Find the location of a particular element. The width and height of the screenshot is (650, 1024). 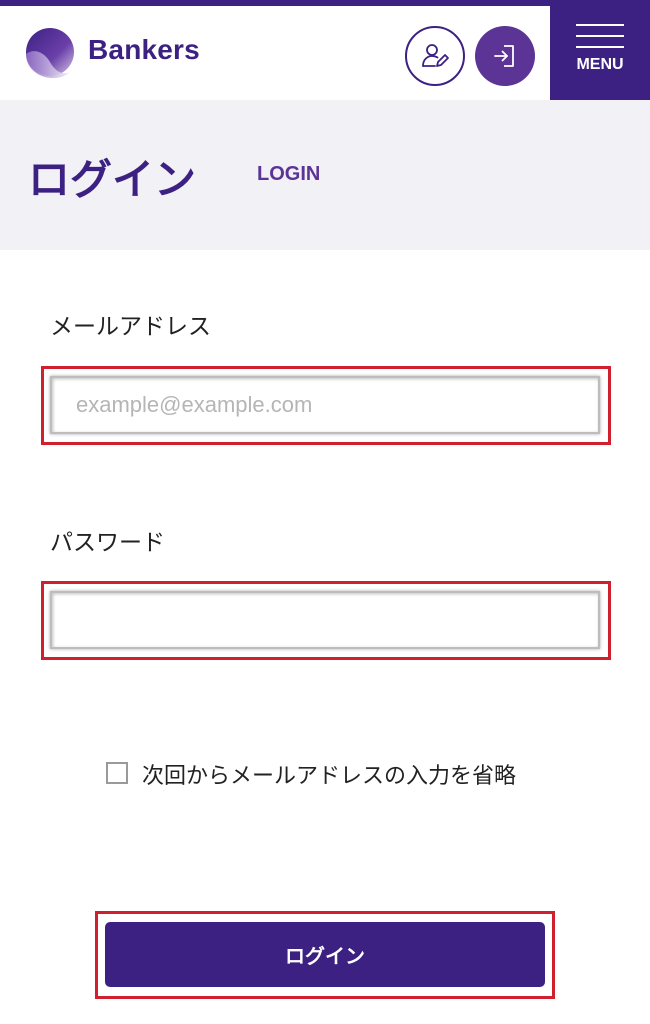

menu-button: MENU is located at coordinates (600, 50).